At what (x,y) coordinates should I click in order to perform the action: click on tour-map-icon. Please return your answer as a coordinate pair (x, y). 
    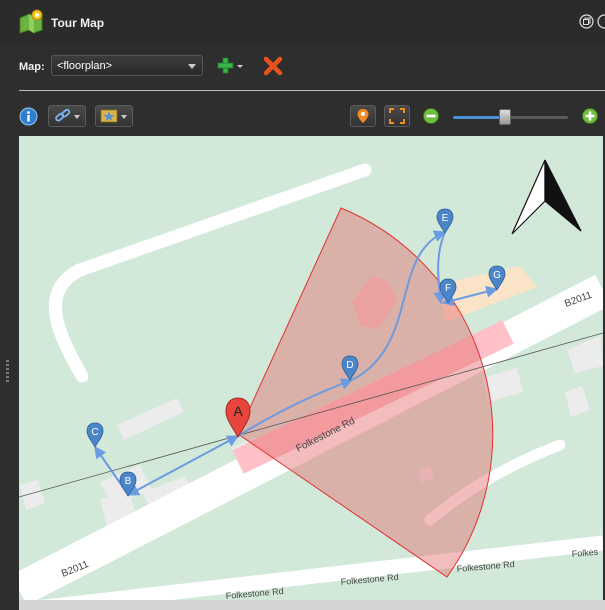
    Looking at the image, I should click on (31, 21).